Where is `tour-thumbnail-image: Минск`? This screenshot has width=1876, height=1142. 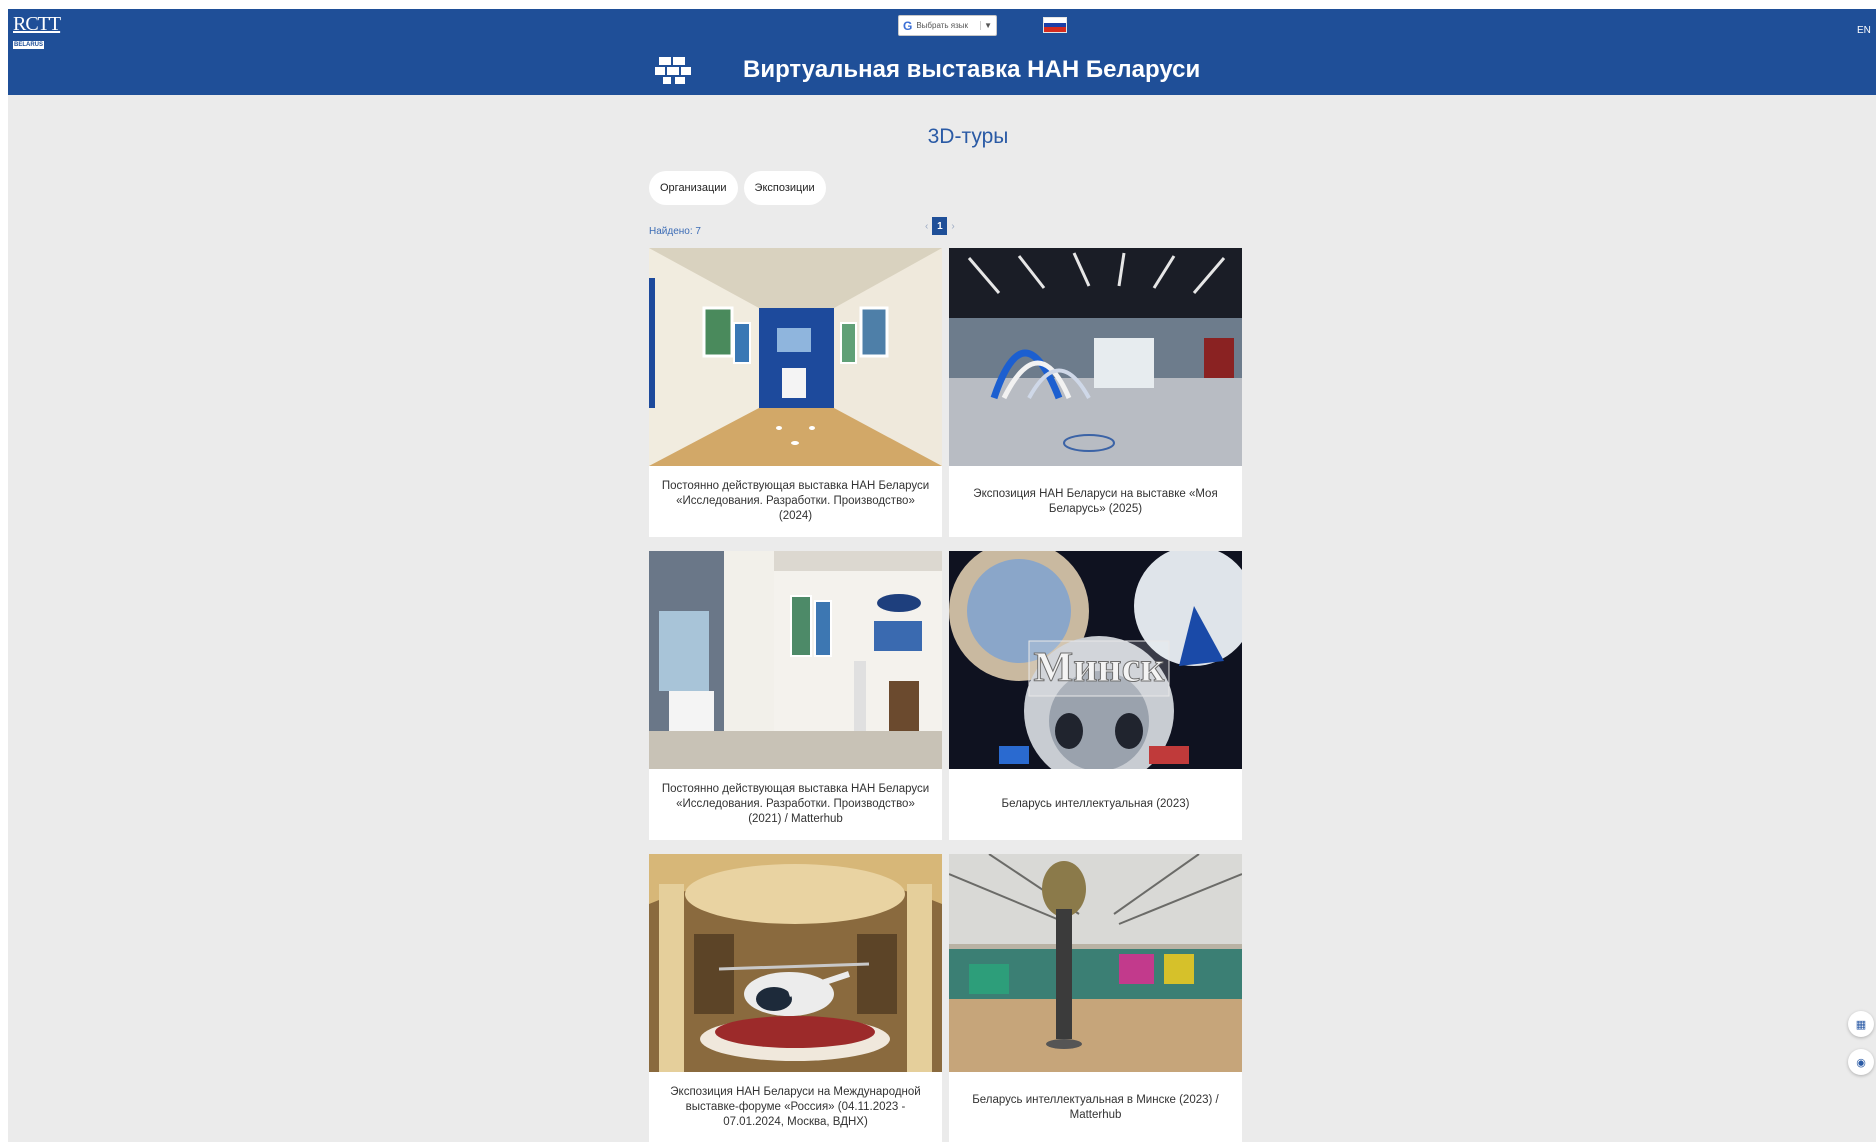
tour-thumbnail-image: Минск is located at coordinates (1095, 660).